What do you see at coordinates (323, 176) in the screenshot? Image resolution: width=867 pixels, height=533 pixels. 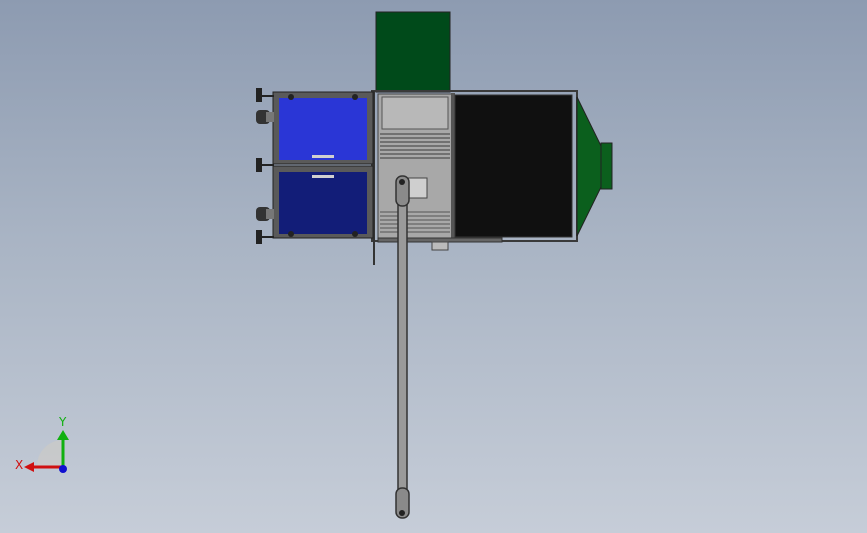 I see `lower-panel-handle` at bounding box center [323, 176].